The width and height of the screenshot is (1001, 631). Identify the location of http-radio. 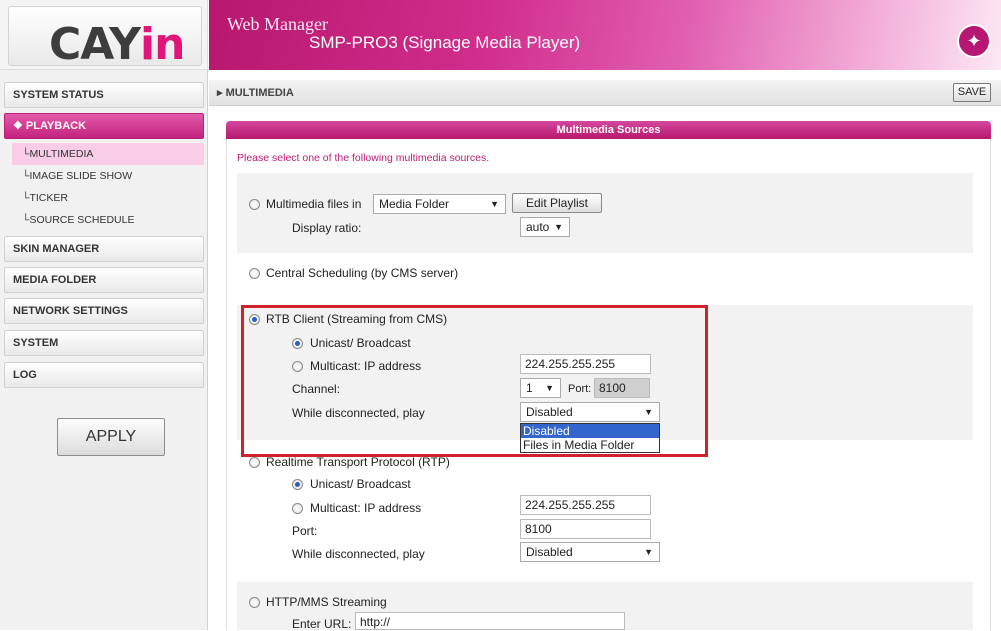
(254, 602).